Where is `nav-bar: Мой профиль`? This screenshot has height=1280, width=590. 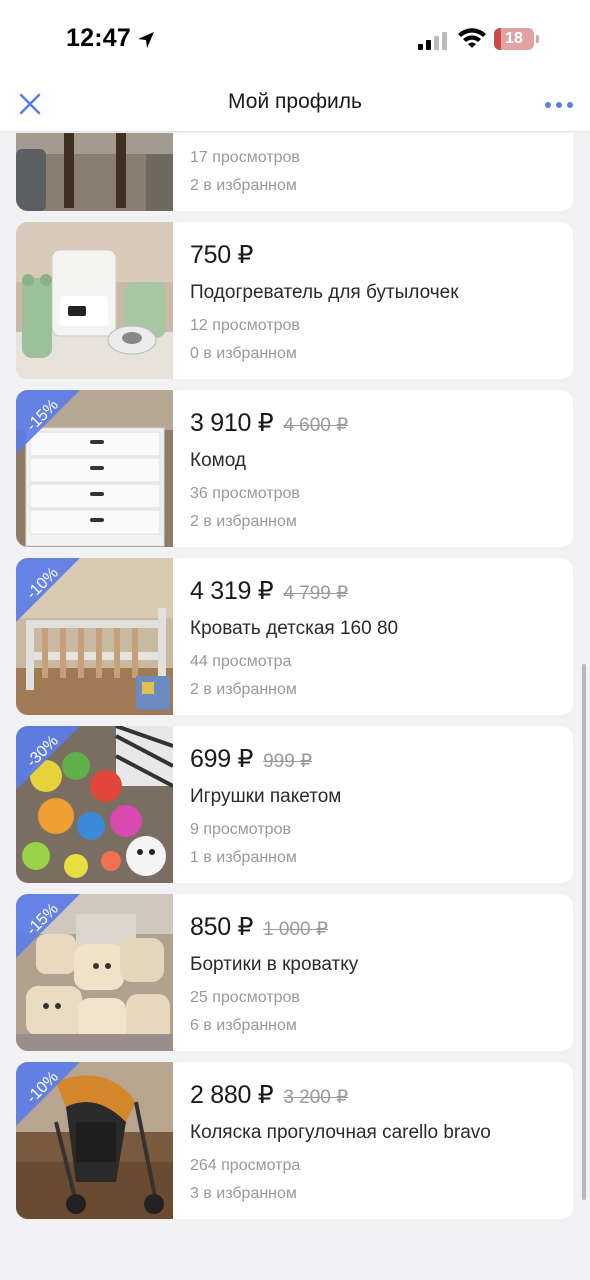 nav-bar: Мой профиль is located at coordinates (295, 106).